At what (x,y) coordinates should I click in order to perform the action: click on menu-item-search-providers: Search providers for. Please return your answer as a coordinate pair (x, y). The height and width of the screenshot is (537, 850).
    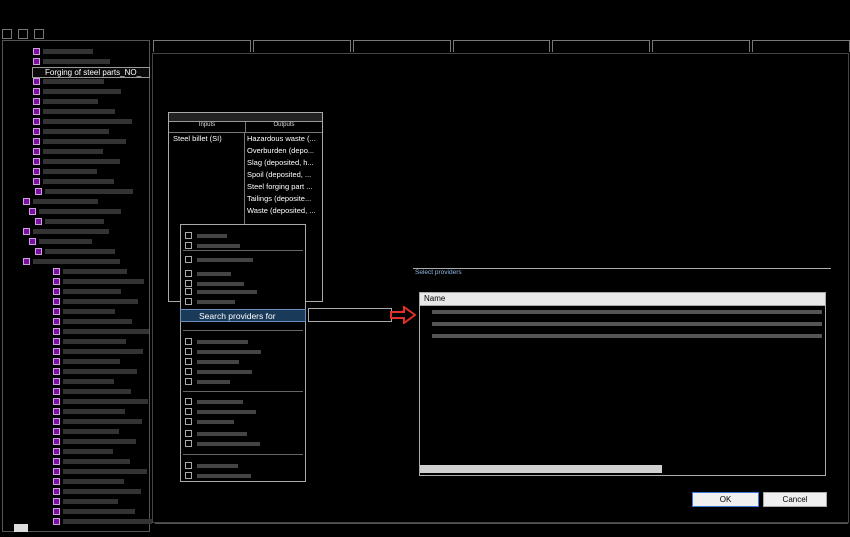
    Looking at the image, I should click on (243, 315).